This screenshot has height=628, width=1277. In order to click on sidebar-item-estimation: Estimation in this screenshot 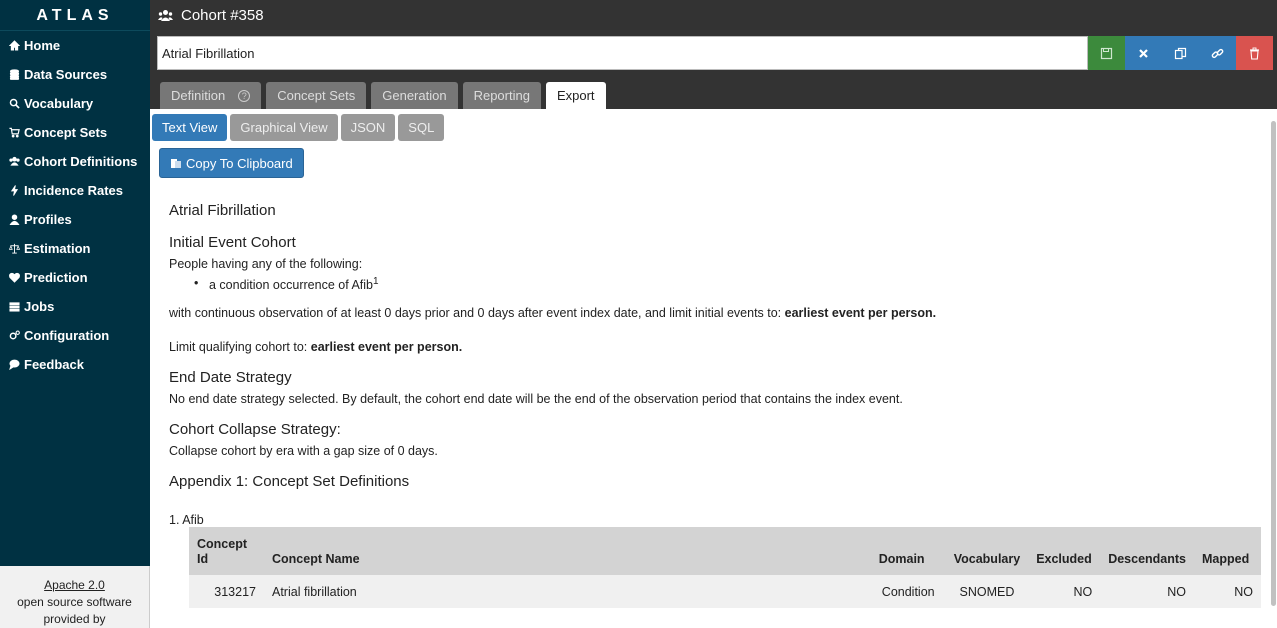, I will do `click(75, 248)`.